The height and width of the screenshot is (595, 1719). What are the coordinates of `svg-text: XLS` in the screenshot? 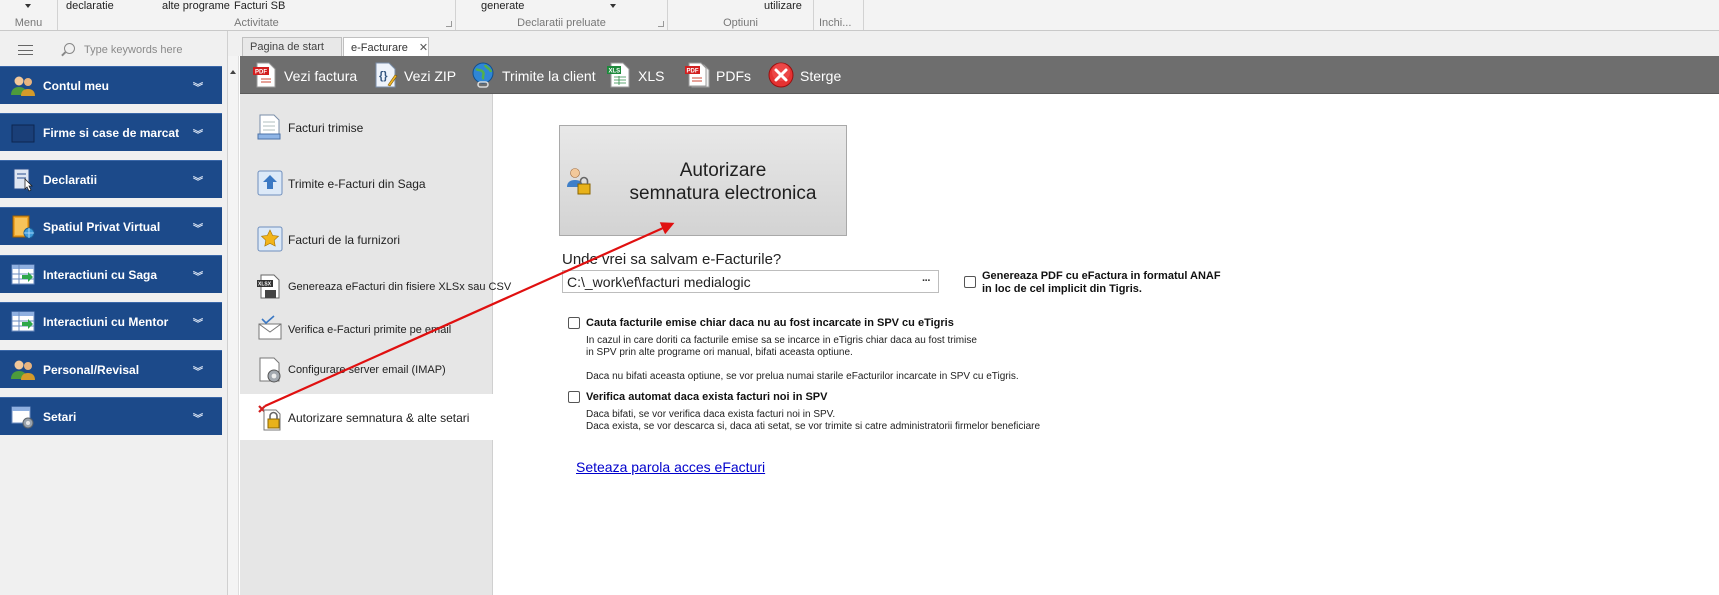 It's located at (615, 72).